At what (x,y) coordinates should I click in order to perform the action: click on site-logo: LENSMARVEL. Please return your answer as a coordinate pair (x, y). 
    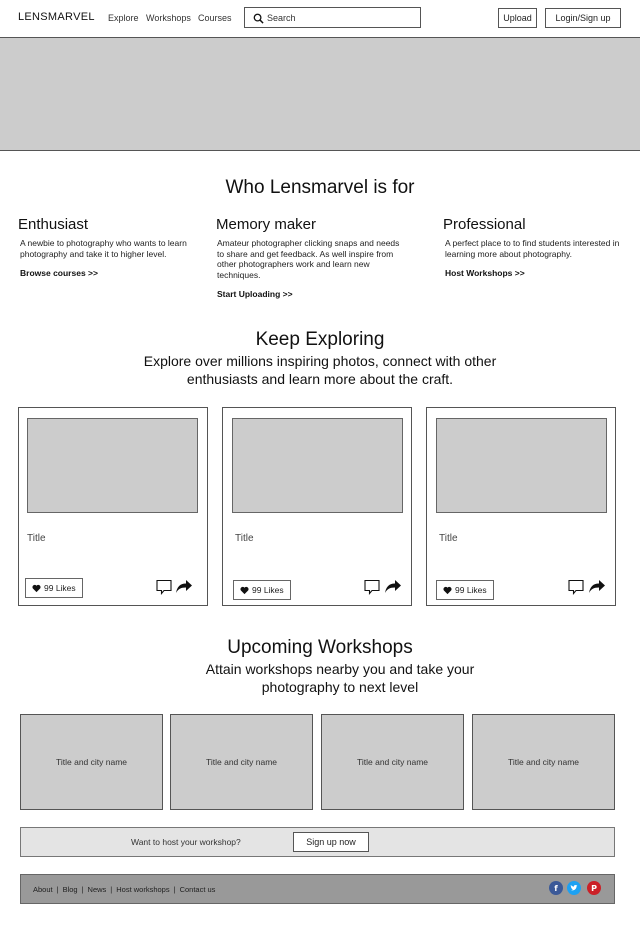
    Looking at the image, I should click on (56, 17).